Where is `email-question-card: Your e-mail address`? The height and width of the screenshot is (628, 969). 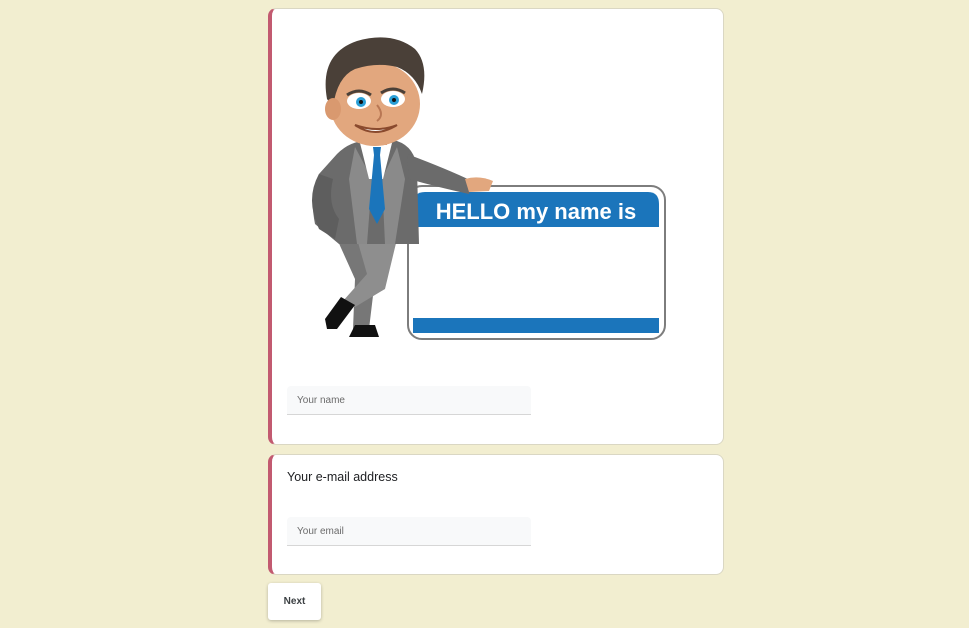 email-question-card: Your e-mail address is located at coordinates (496, 514).